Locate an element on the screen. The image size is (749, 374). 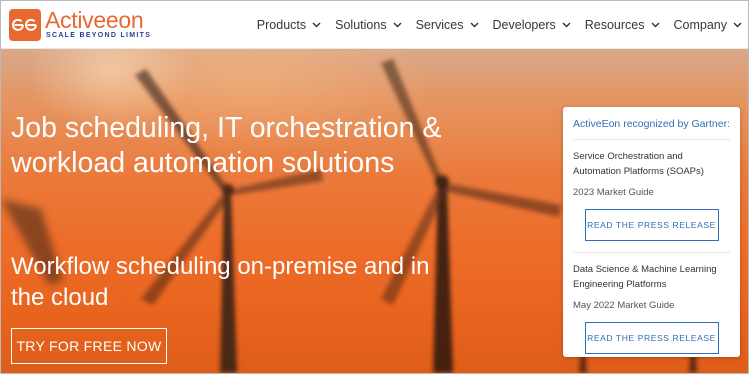
nav-item-label: Products is located at coordinates (281, 24).